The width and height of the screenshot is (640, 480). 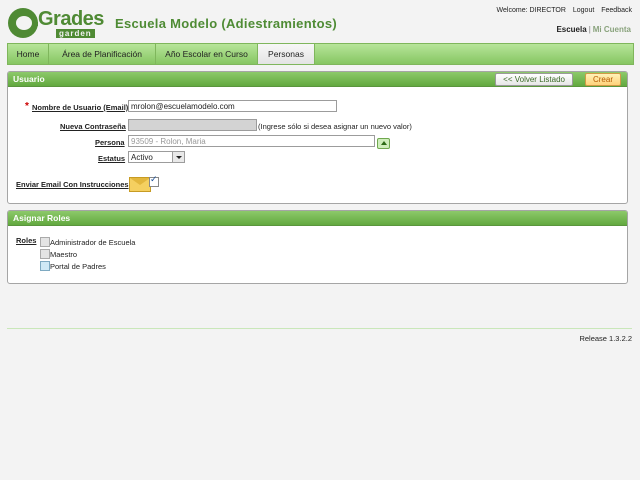 I want to click on usuario-panel-title: Usuario, so click(x=29, y=79).